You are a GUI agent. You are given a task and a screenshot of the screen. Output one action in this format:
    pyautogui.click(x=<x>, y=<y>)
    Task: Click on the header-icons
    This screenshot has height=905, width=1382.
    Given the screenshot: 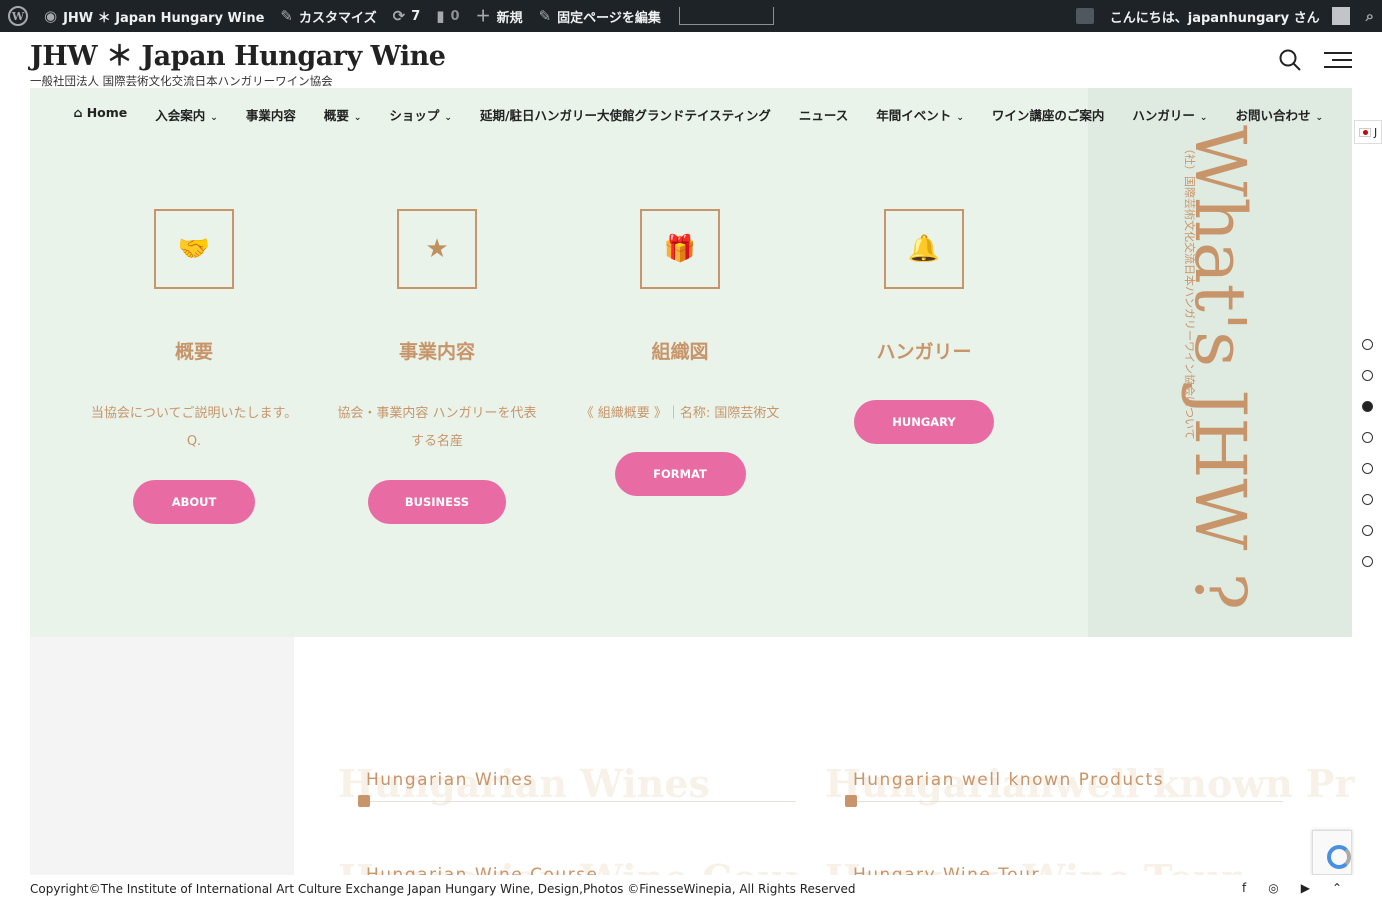 What is the action you would take?
    pyautogui.click(x=1315, y=60)
    